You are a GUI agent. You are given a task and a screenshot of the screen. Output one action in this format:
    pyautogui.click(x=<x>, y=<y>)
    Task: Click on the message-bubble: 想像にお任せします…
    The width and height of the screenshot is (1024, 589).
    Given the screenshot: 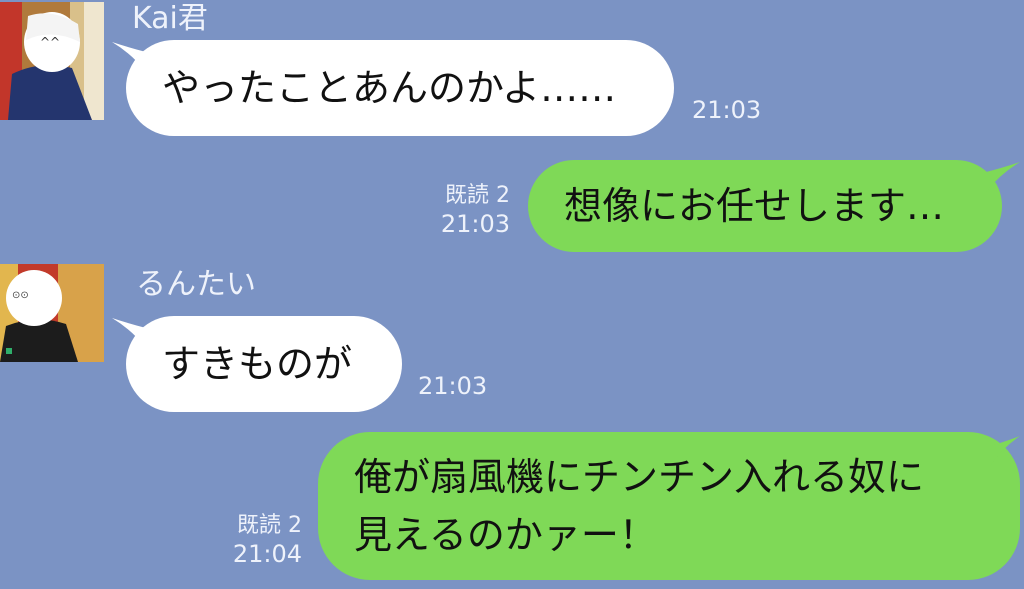 What is the action you would take?
    pyautogui.click(x=765, y=206)
    